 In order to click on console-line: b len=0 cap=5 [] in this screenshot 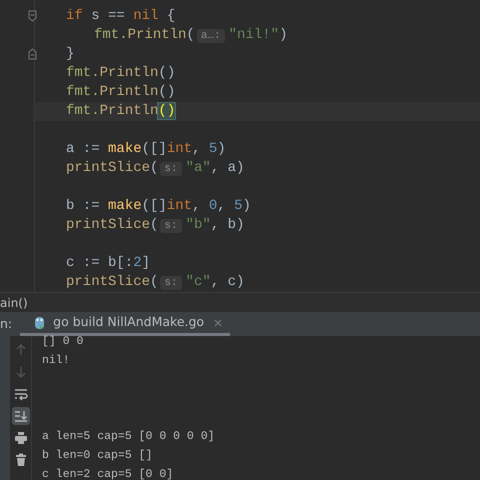, I will do `click(98, 457)`.